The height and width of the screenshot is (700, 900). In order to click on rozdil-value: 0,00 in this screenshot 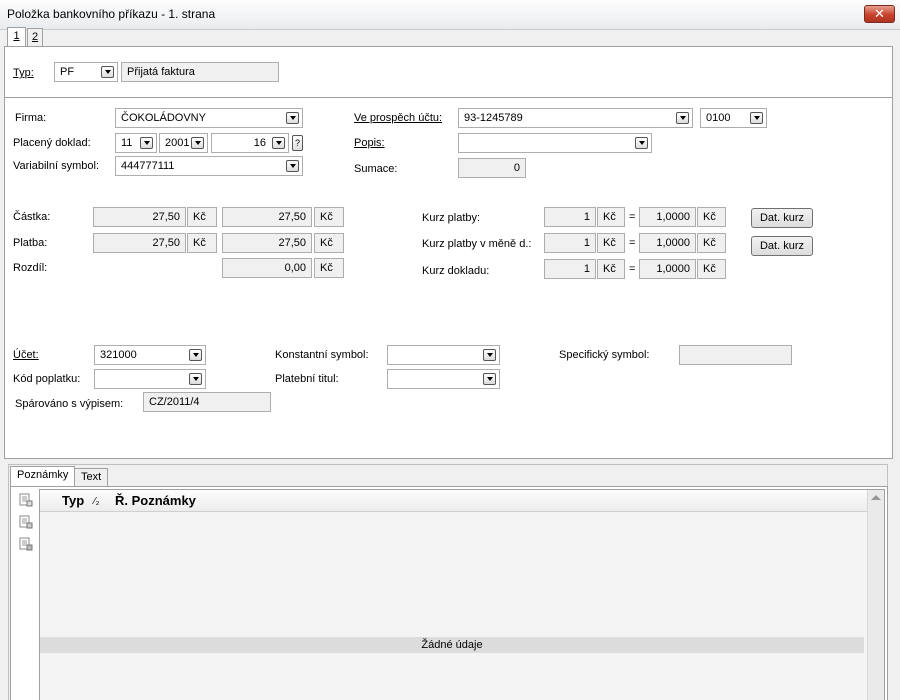, I will do `click(267, 268)`.